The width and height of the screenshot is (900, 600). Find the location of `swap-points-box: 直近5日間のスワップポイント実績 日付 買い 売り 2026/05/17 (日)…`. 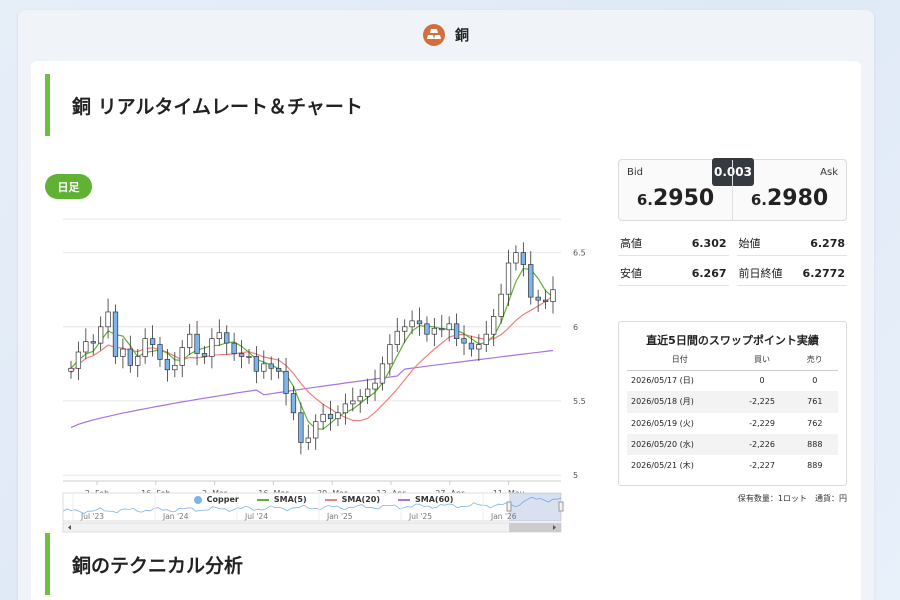

swap-points-box: 直近5日間のスワップポイント実績 日付 買い 売り 2026/05/17 (日)… is located at coordinates (732, 403).